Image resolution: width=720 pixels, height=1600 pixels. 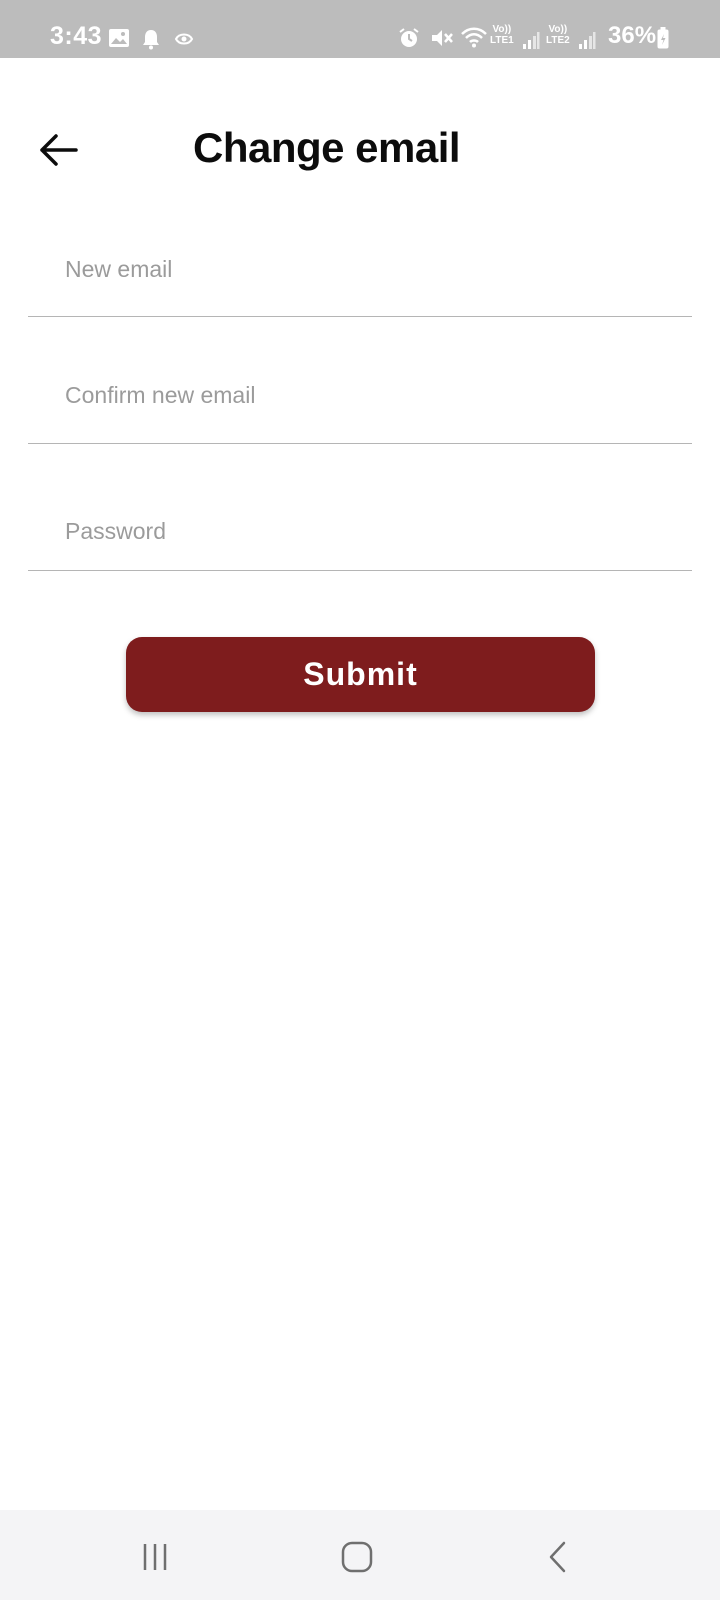 I want to click on battery-percent: 36%, so click(x=632, y=35).